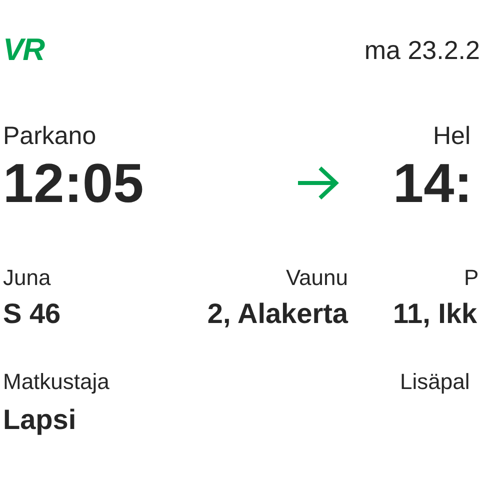  I want to click on arrival-station: Hel, so click(452, 136).